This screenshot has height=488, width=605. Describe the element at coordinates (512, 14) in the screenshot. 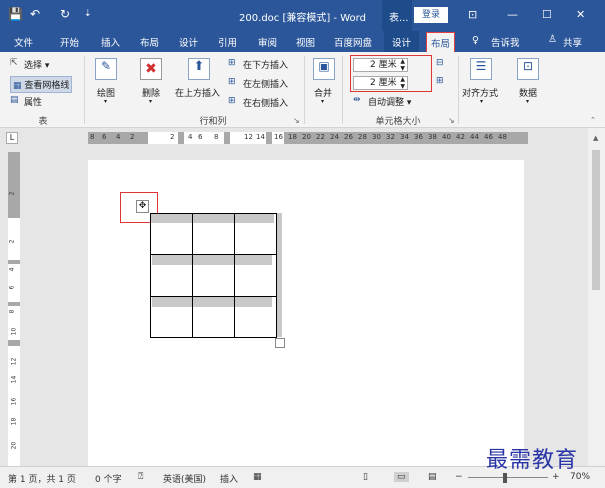

I see `minimize-button: —` at that location.